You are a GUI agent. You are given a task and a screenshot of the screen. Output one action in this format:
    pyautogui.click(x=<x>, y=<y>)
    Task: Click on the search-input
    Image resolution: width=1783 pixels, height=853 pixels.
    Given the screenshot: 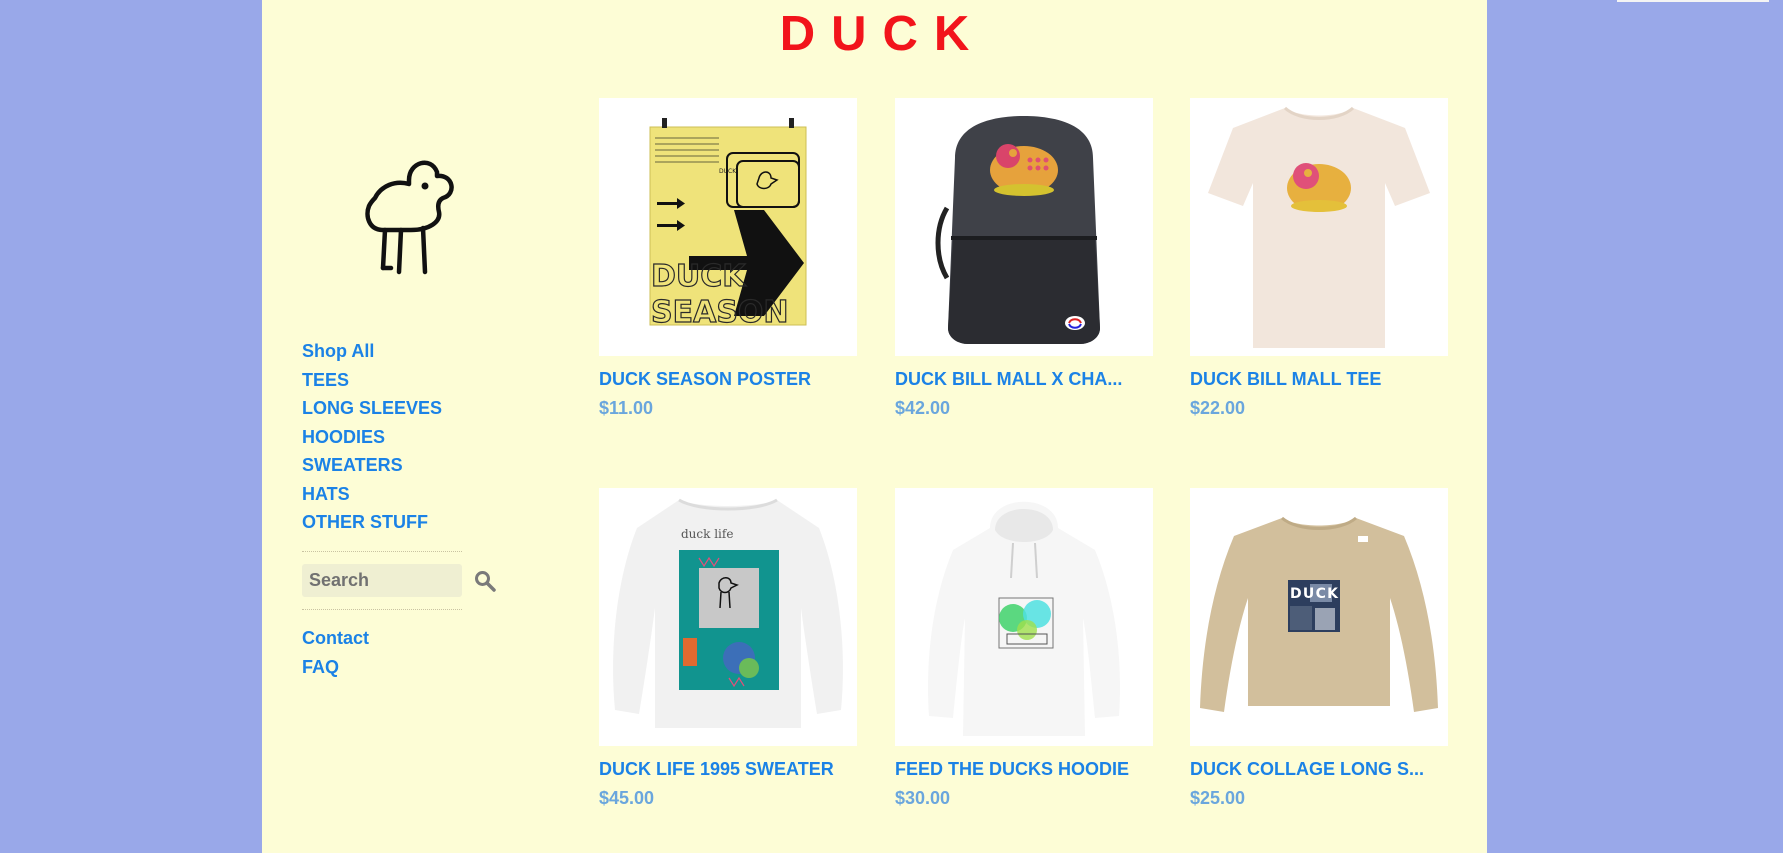 What is the action you would take?
    pyautogui.click(x=382, y=580)
    